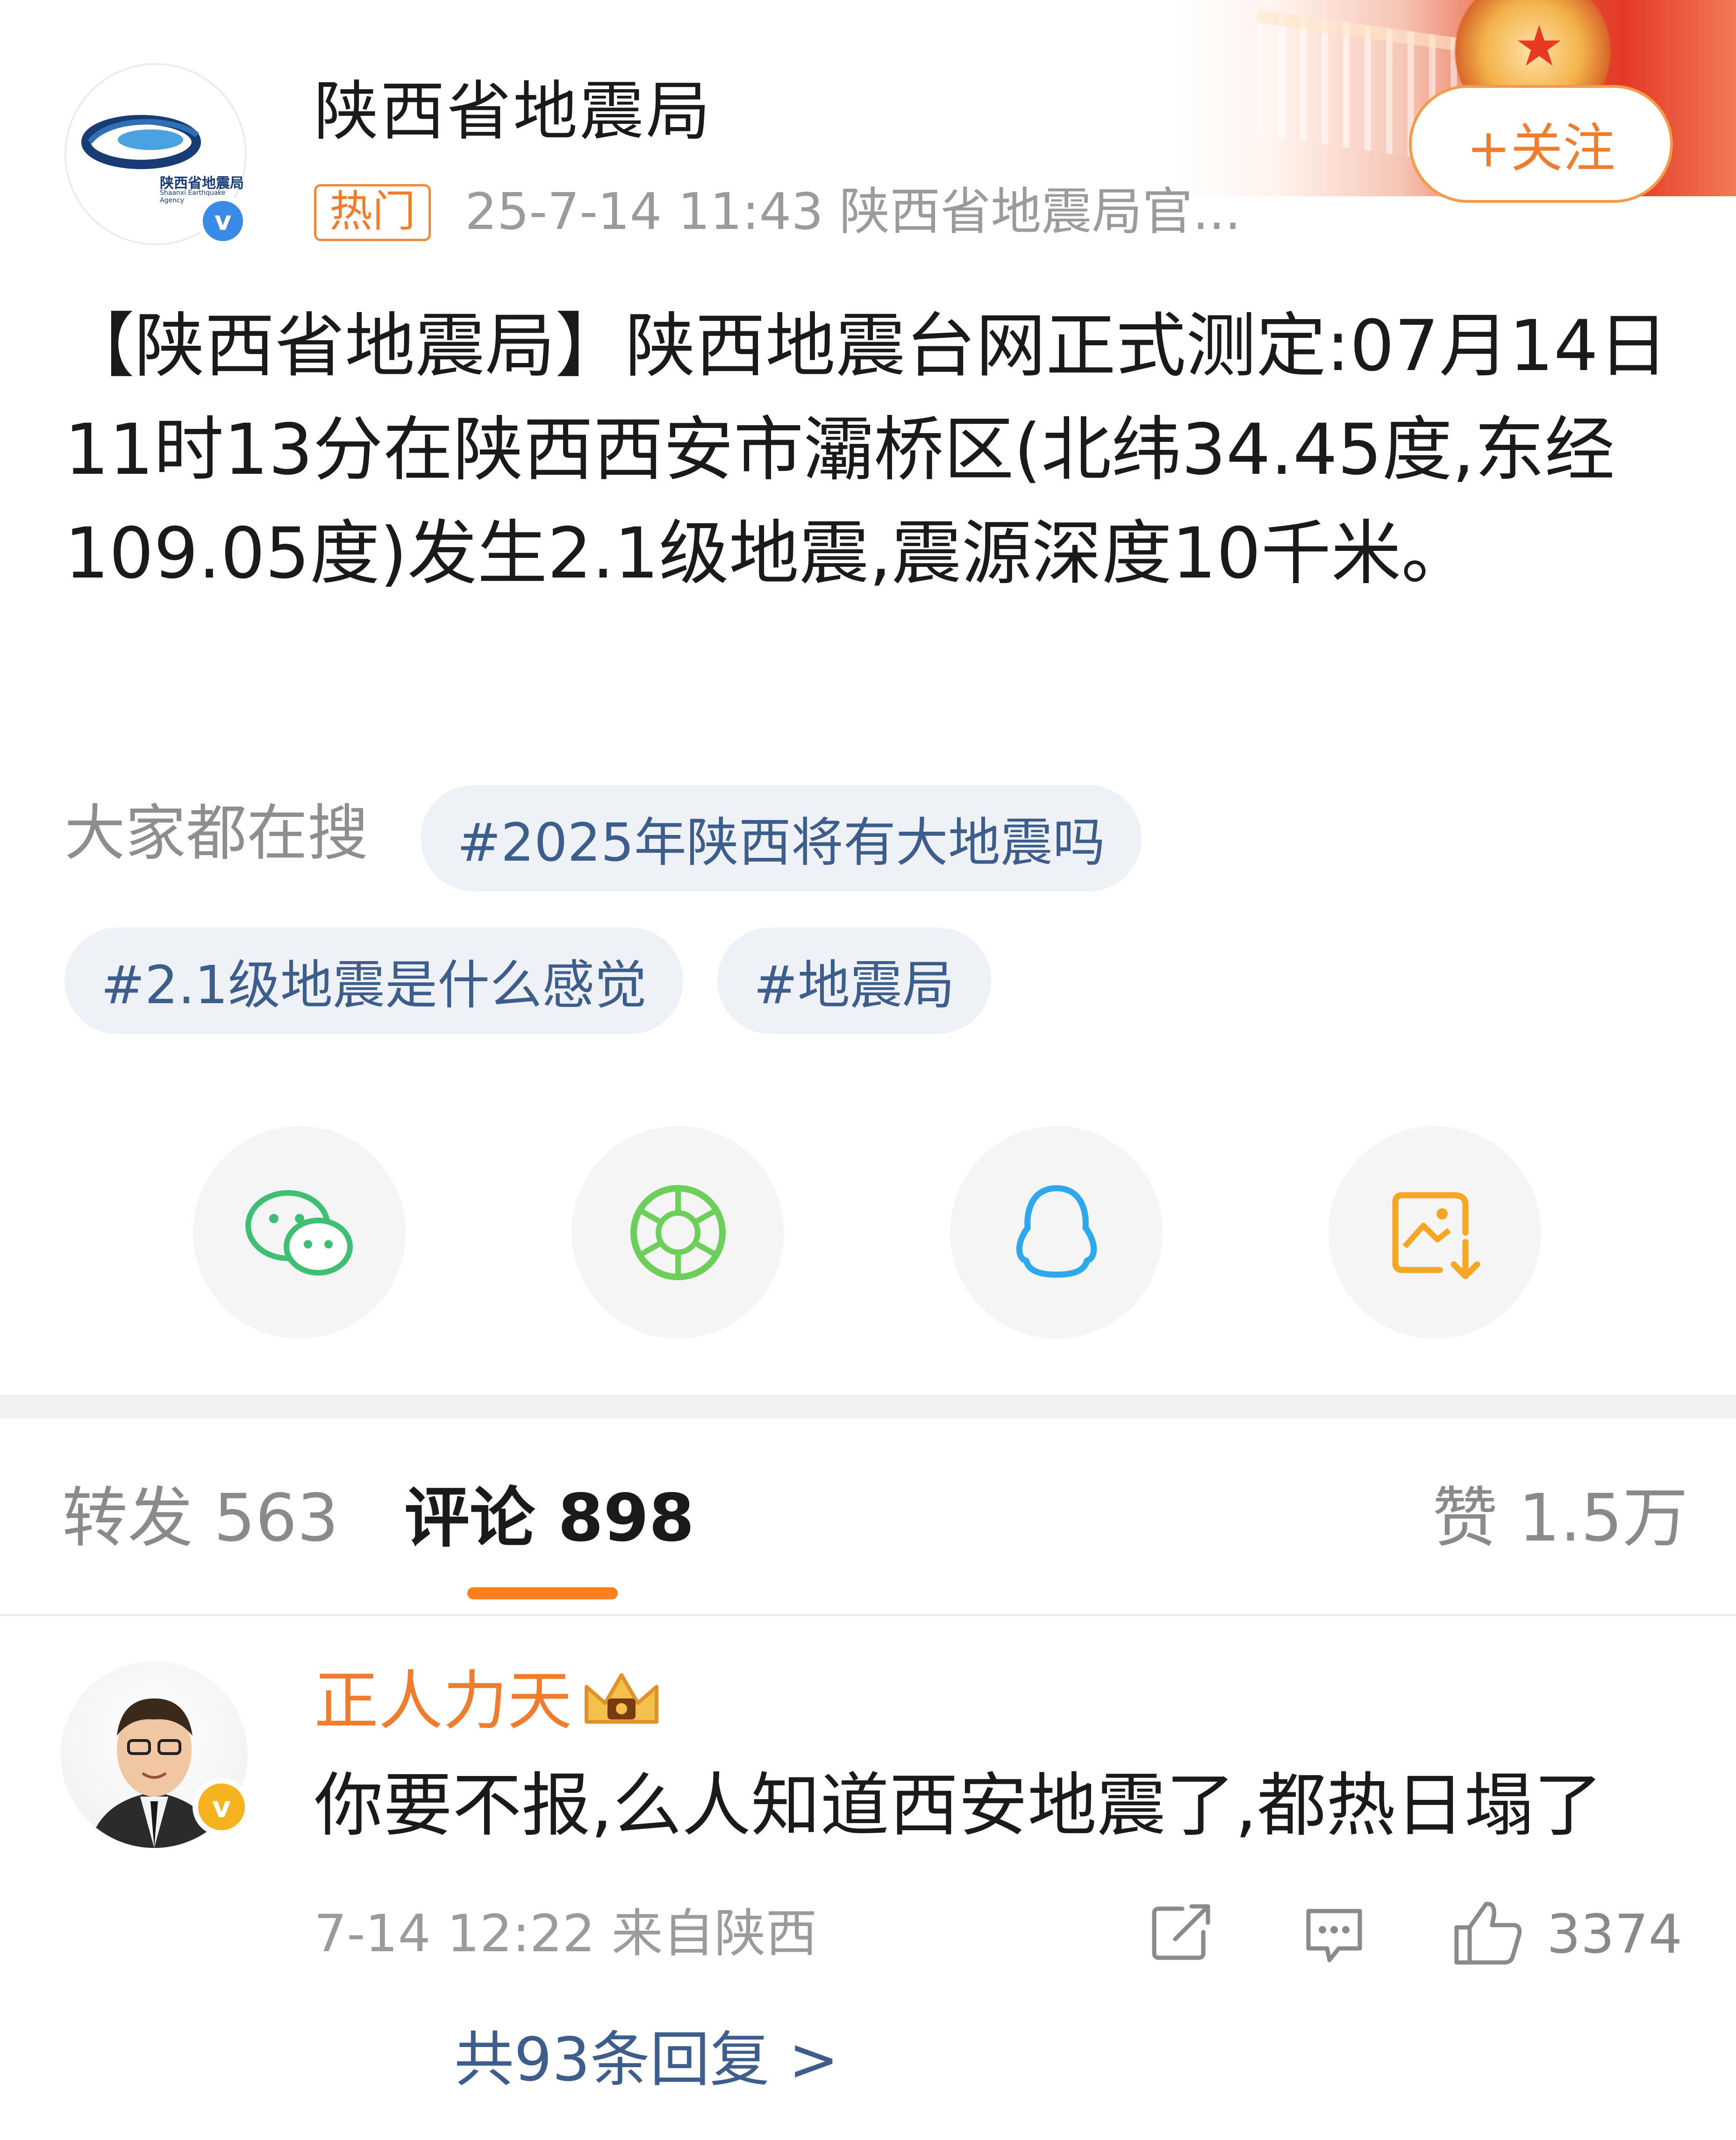  What do you see at coordinates (373, 980) in the screenshot?
I see `search-tag: #2.1级地震是什么感觉` at bounding box center [373, 980].